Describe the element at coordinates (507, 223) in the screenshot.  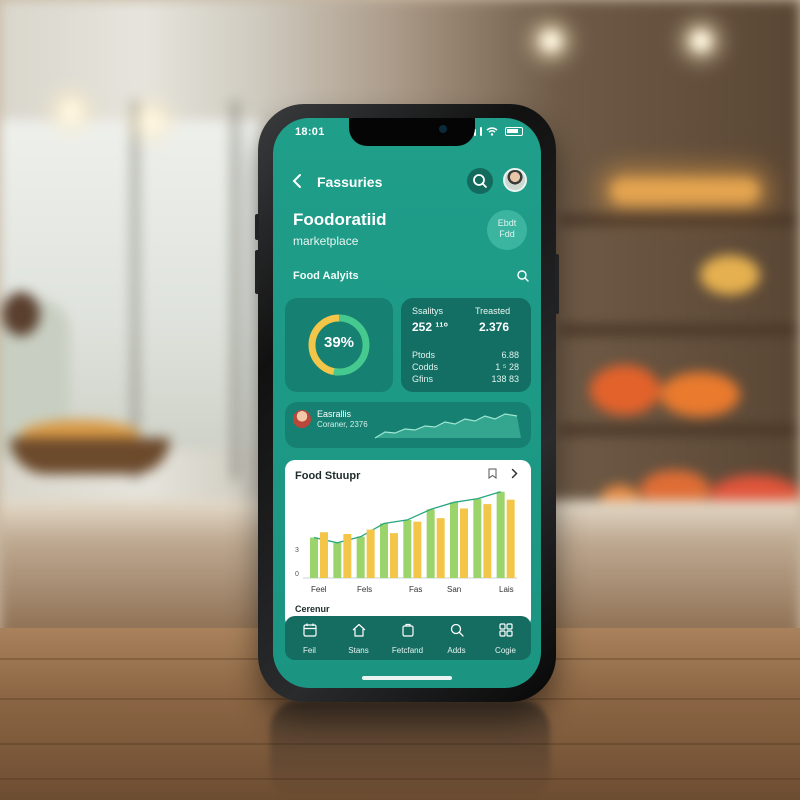
I see `hero-badge-line1: Ebdt` at that location.